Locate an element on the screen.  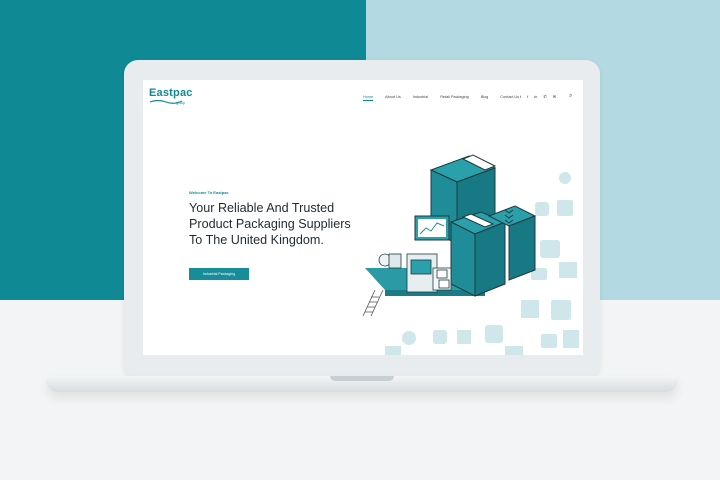
site-logo: Eastpac group is located at coordinates (171, 96).